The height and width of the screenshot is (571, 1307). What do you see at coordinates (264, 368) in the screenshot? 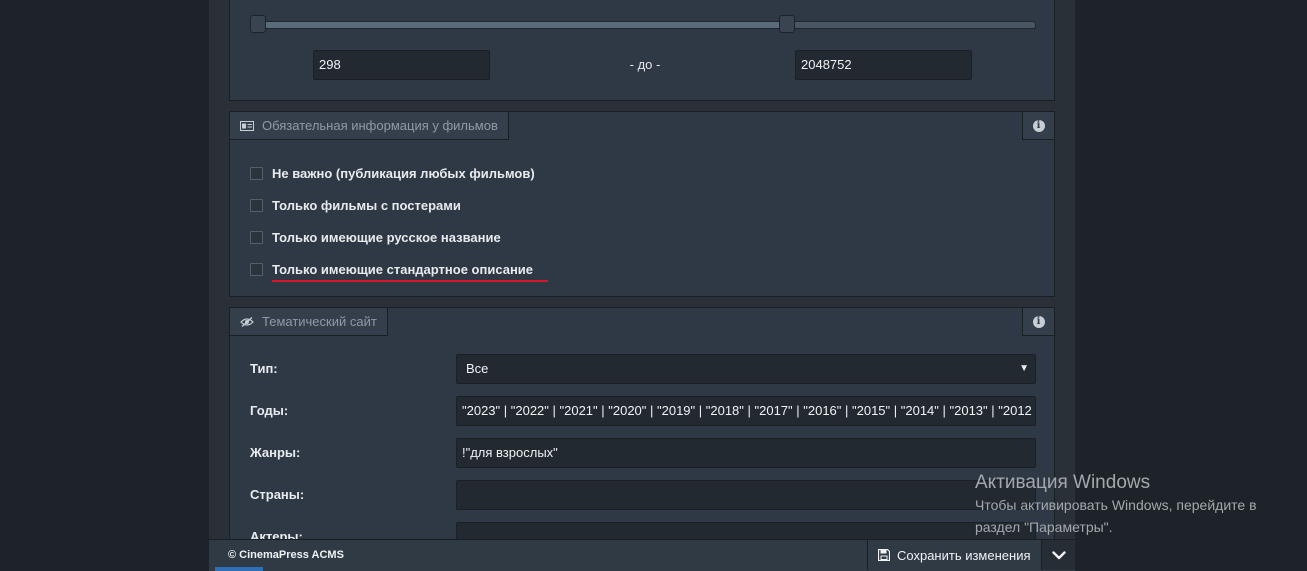
I see `type-label: Тип:` at bounding box center [264, 368].